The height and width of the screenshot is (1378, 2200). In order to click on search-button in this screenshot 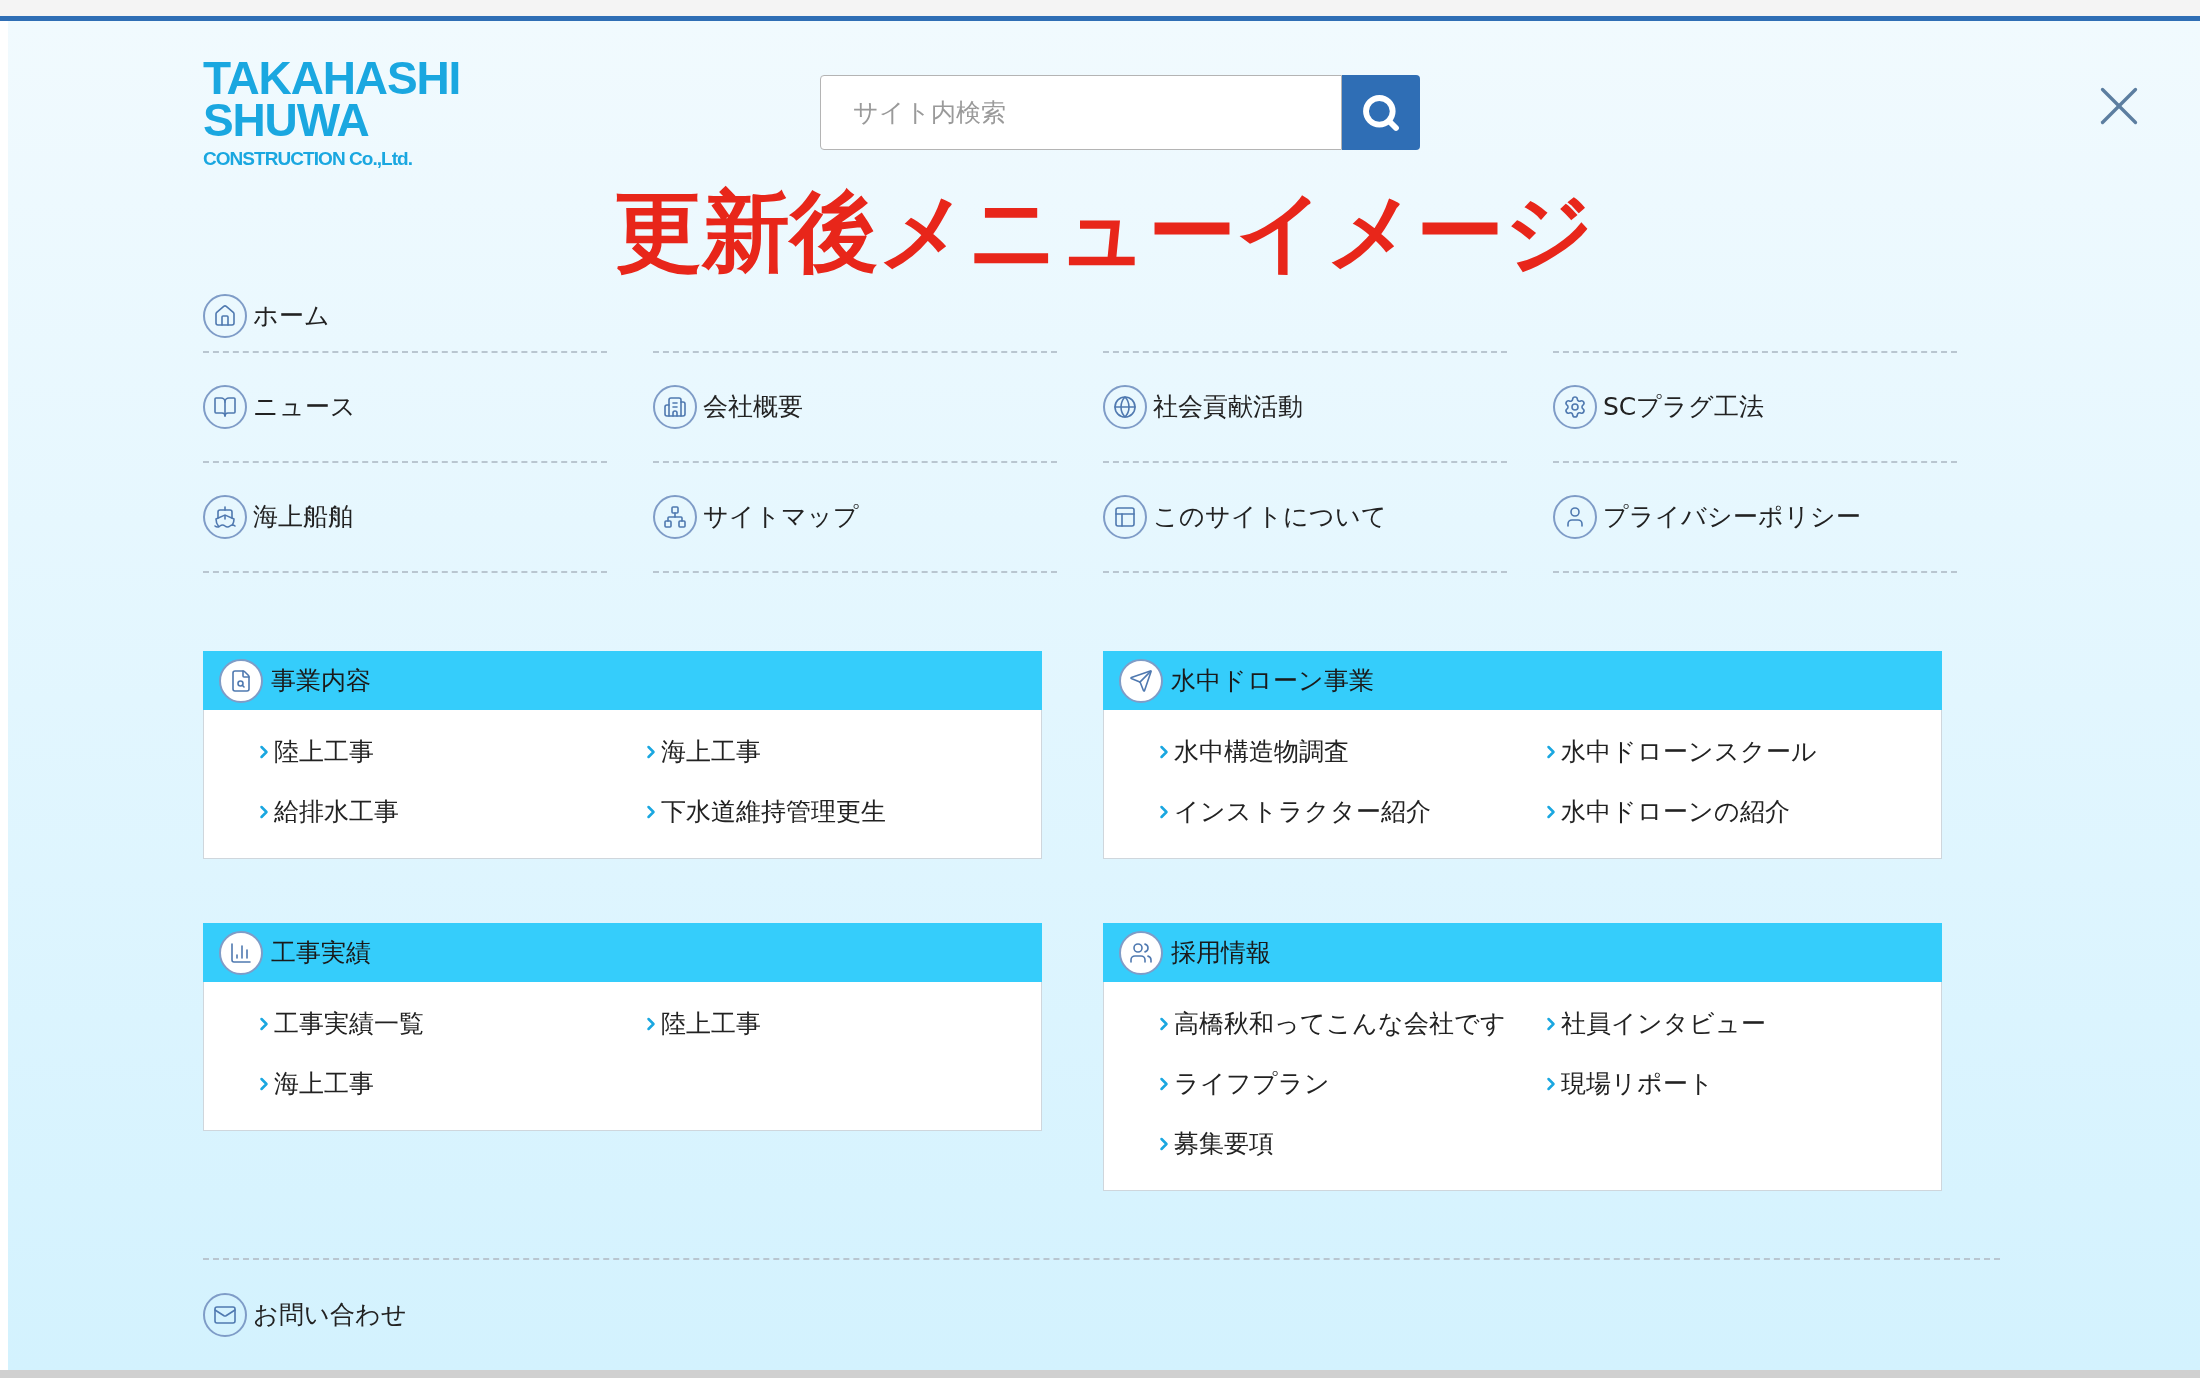, I will do `click(1381, 112)`.